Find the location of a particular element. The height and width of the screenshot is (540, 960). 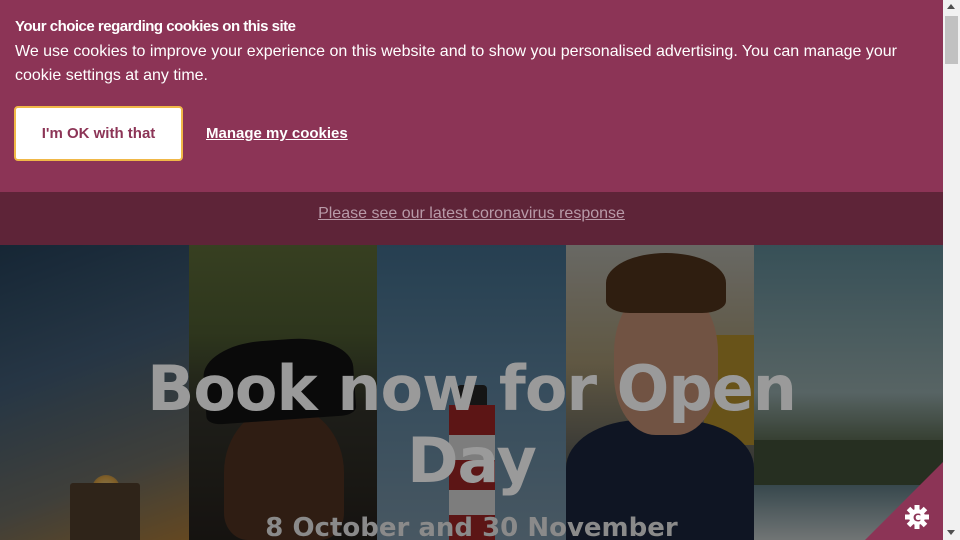

vertical-scrollbar is located at coordinates (951, 270).